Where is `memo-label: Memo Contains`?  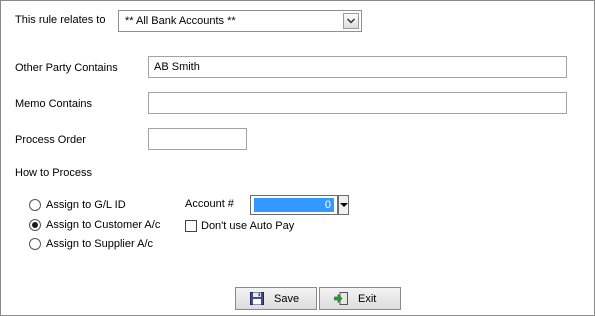
memo-label: Memo Contains is located at coordinates (54, 104).